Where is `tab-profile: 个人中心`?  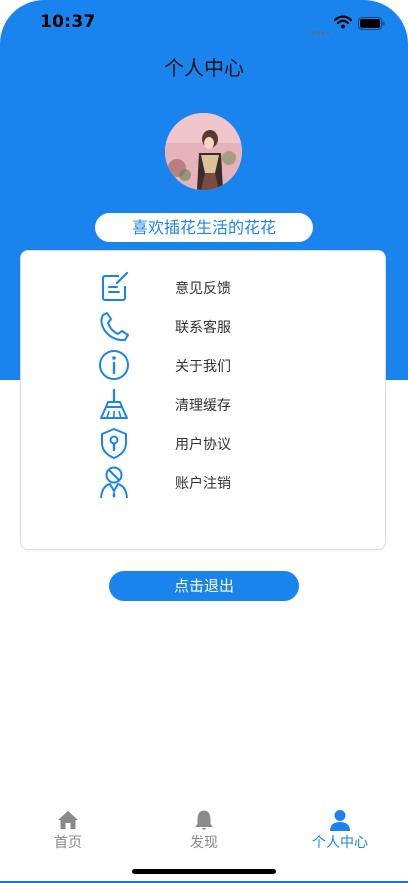
tab-profile: 个人中心 is located at coordinates (340, 830).